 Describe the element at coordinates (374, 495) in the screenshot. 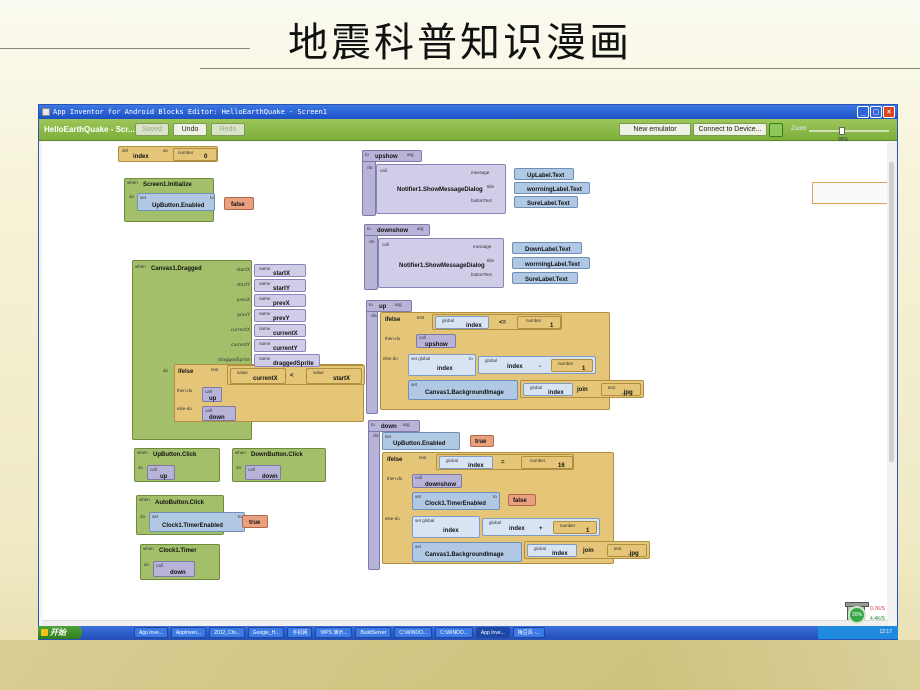

I see `down-proc-block` at that location.